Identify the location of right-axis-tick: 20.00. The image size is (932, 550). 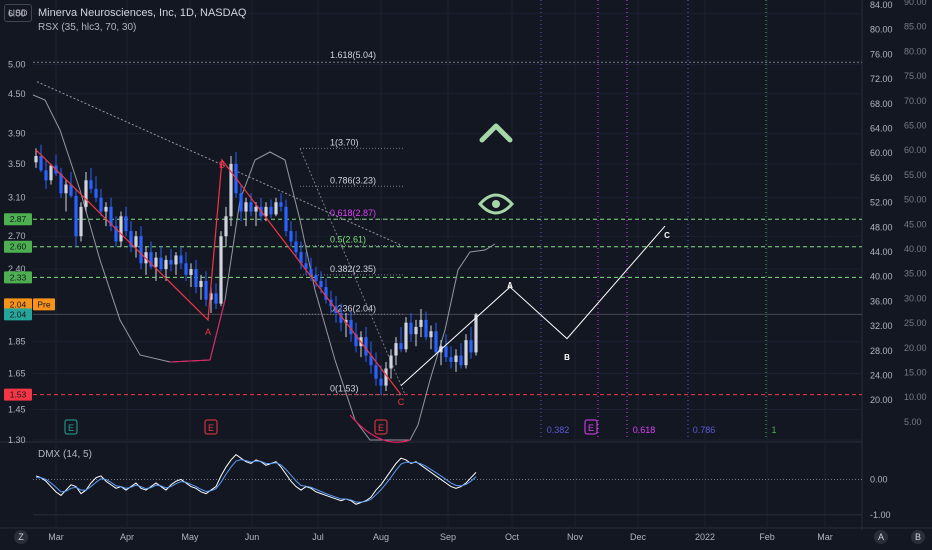
(881, 400).